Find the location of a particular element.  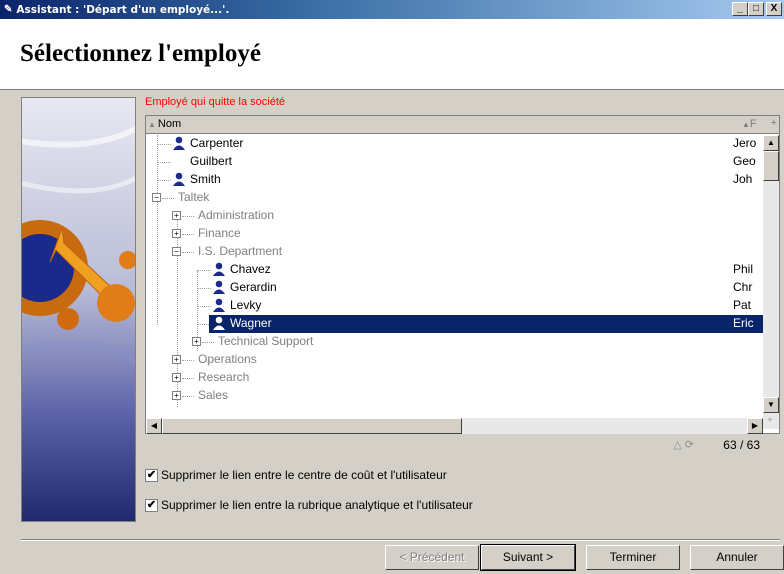

tree-row: + Sales is located at coordinates (454, 396).